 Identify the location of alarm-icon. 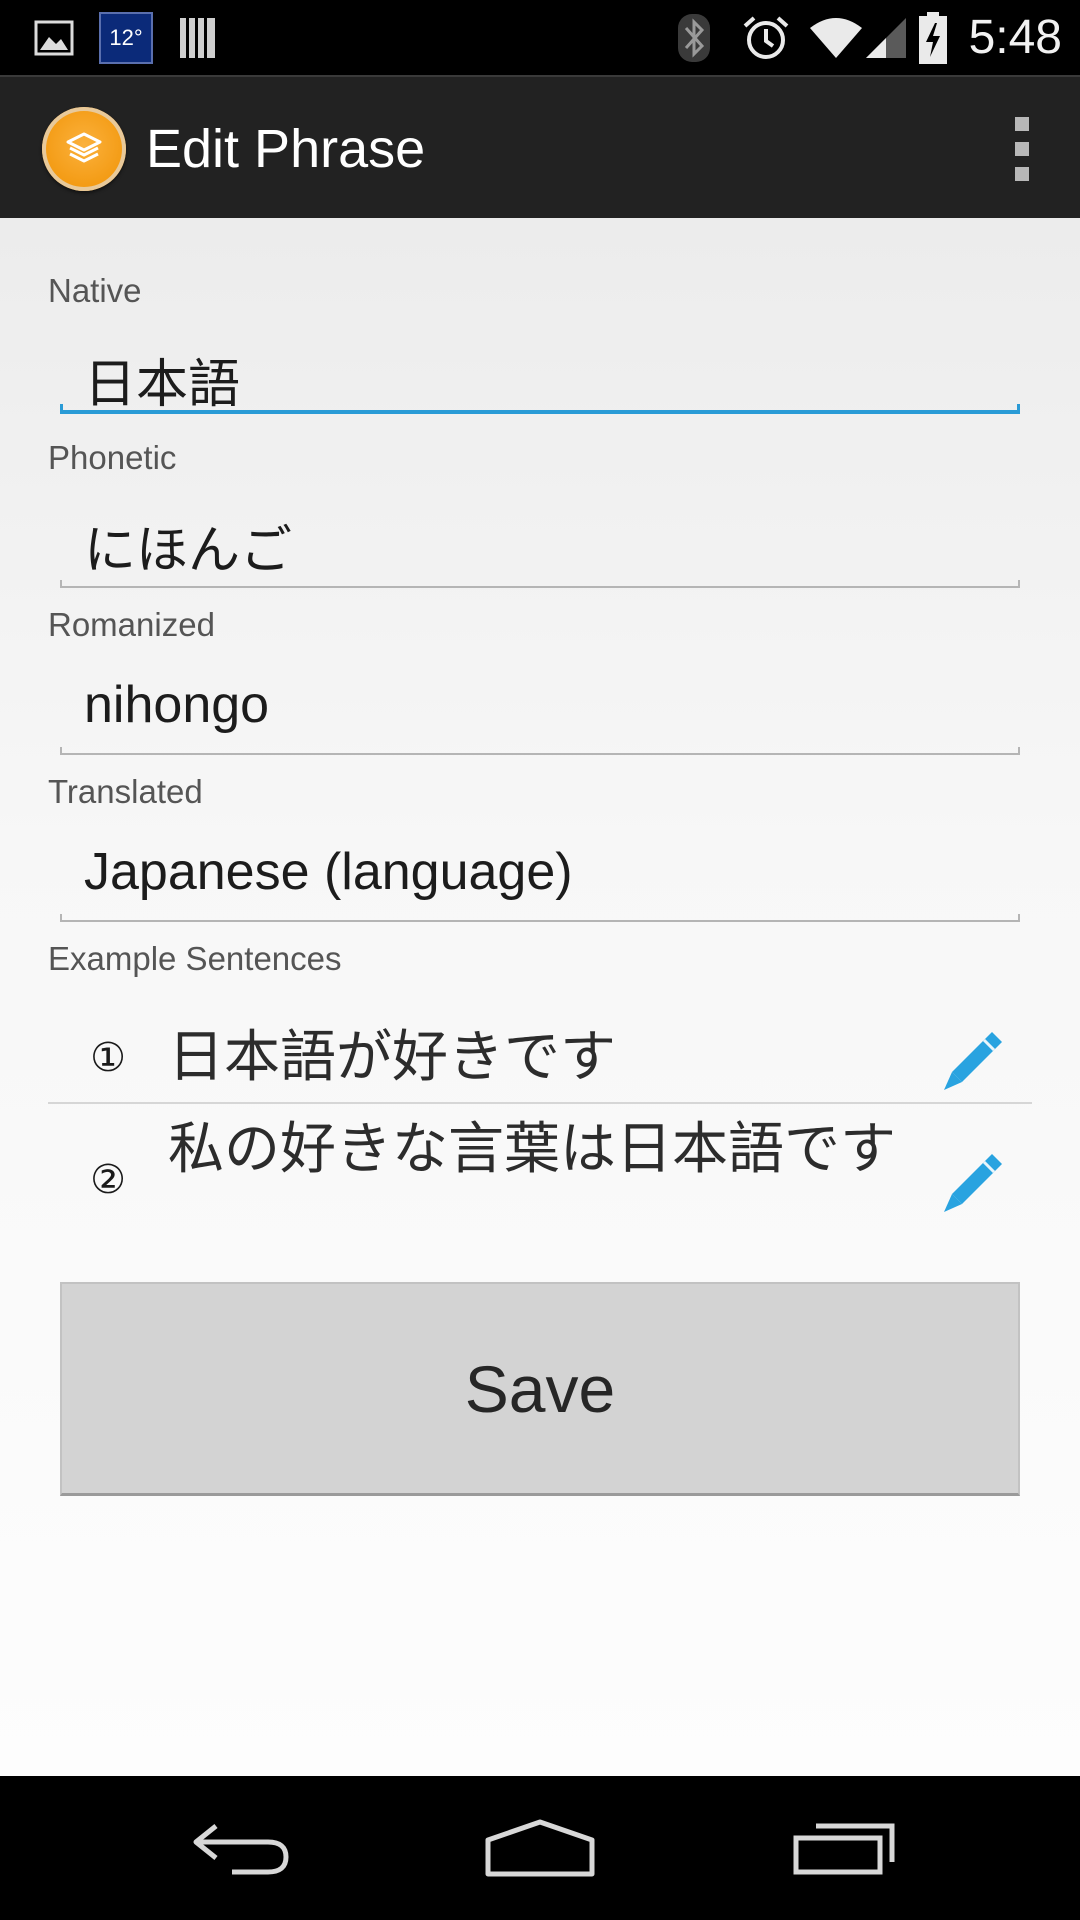
(766, 37).